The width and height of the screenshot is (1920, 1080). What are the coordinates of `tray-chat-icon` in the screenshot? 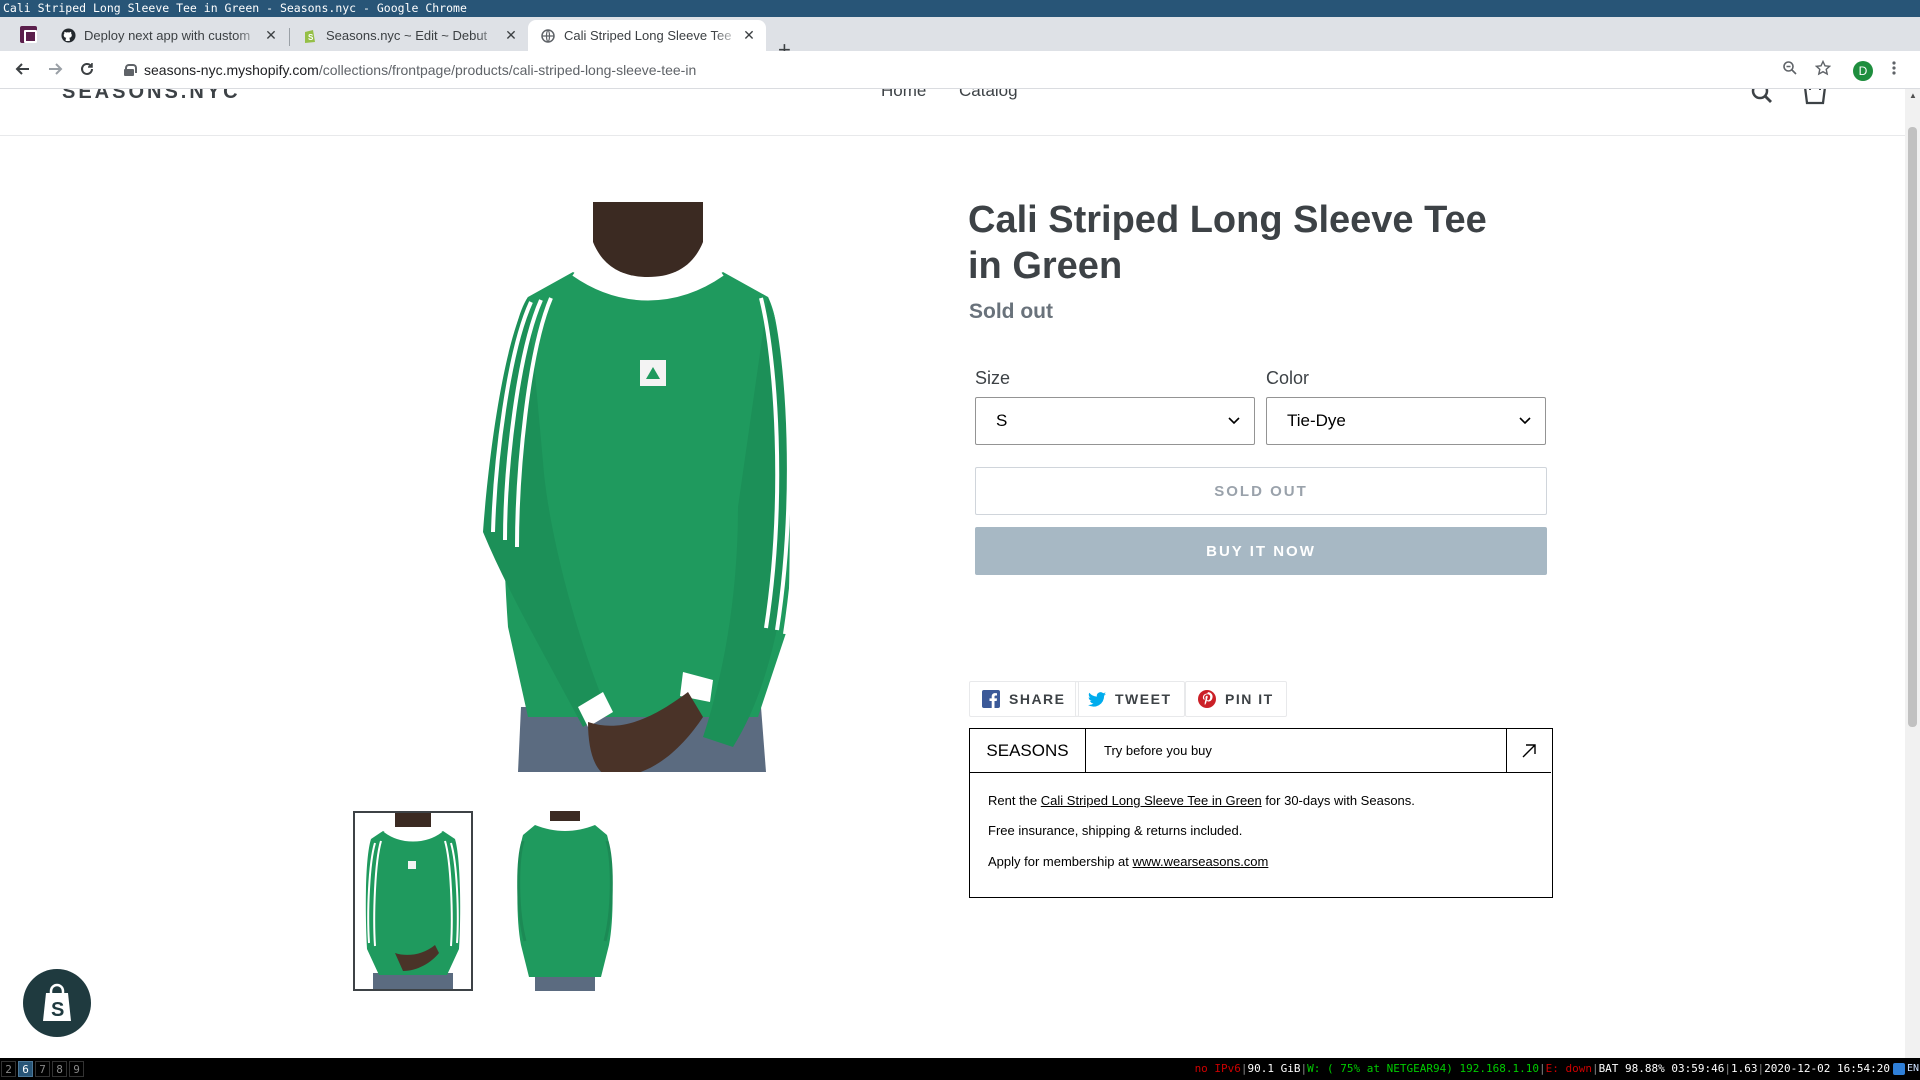 It's located at (1899, 1069).